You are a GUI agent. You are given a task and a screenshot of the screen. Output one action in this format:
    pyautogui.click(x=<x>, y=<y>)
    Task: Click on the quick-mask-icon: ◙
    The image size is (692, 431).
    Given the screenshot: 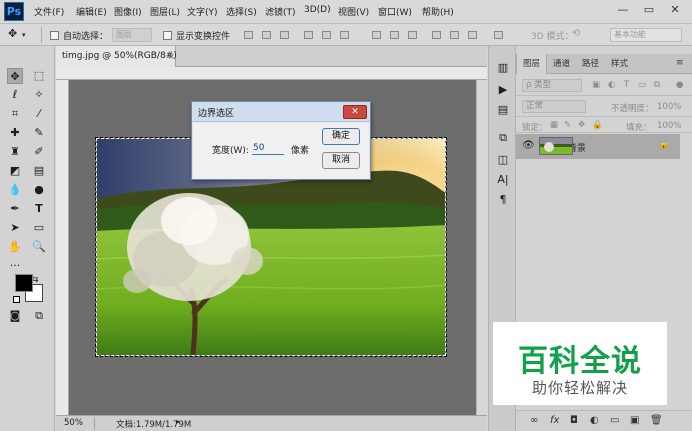 What is the action you would take?
    pyautogui.click(x=15, y=316)
    